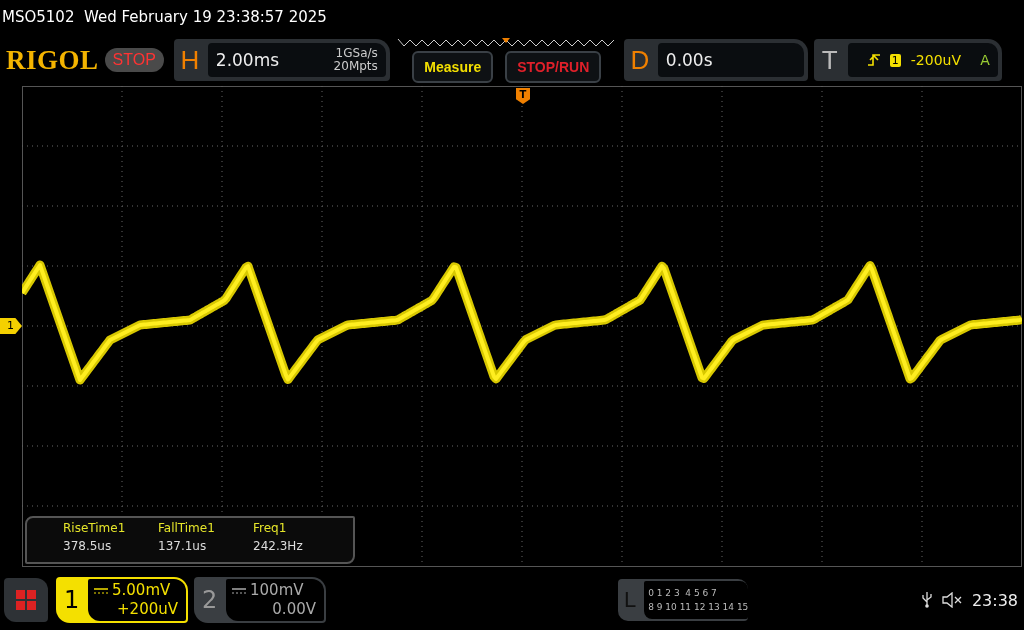  I want to click on measurement-value: 242.3Hz, so click(278, 546).